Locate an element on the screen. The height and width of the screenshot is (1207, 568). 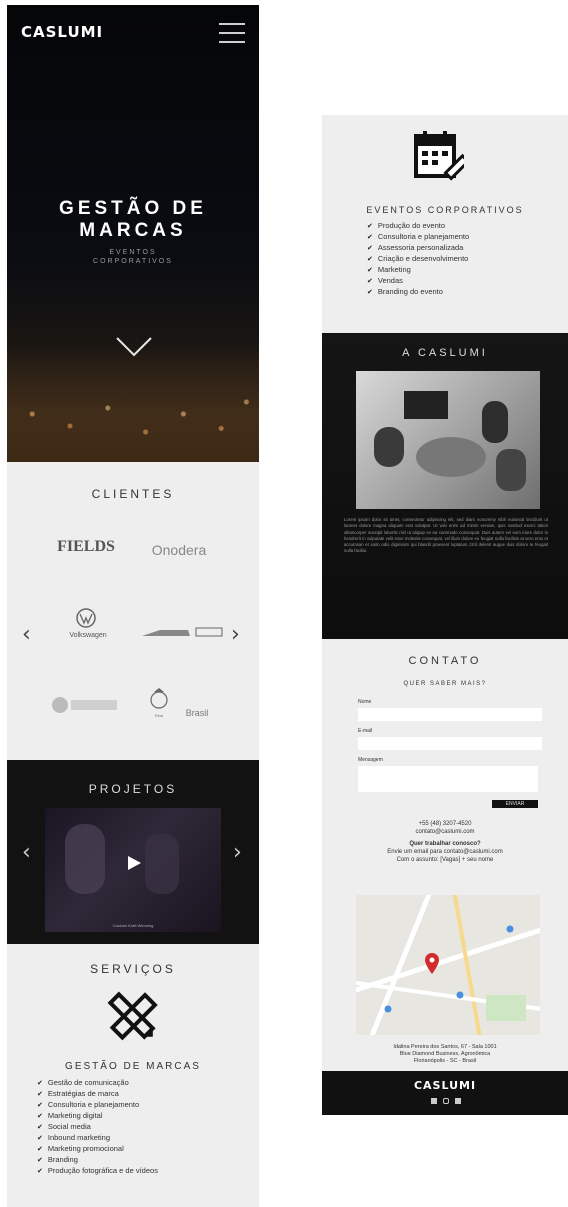
list-item: Branding is located at coordinates (97, 1160).